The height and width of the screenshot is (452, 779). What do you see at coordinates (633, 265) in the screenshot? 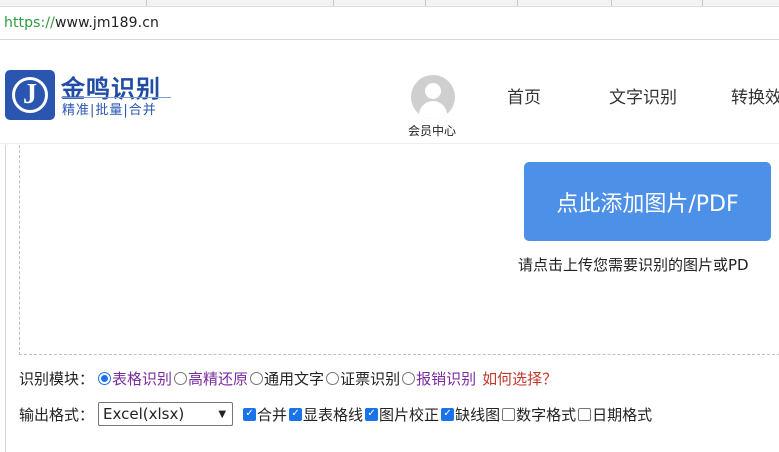
I see `upload-hint: 请点击上传您需要识别的图片或PD` at bounding box center [633, 265].